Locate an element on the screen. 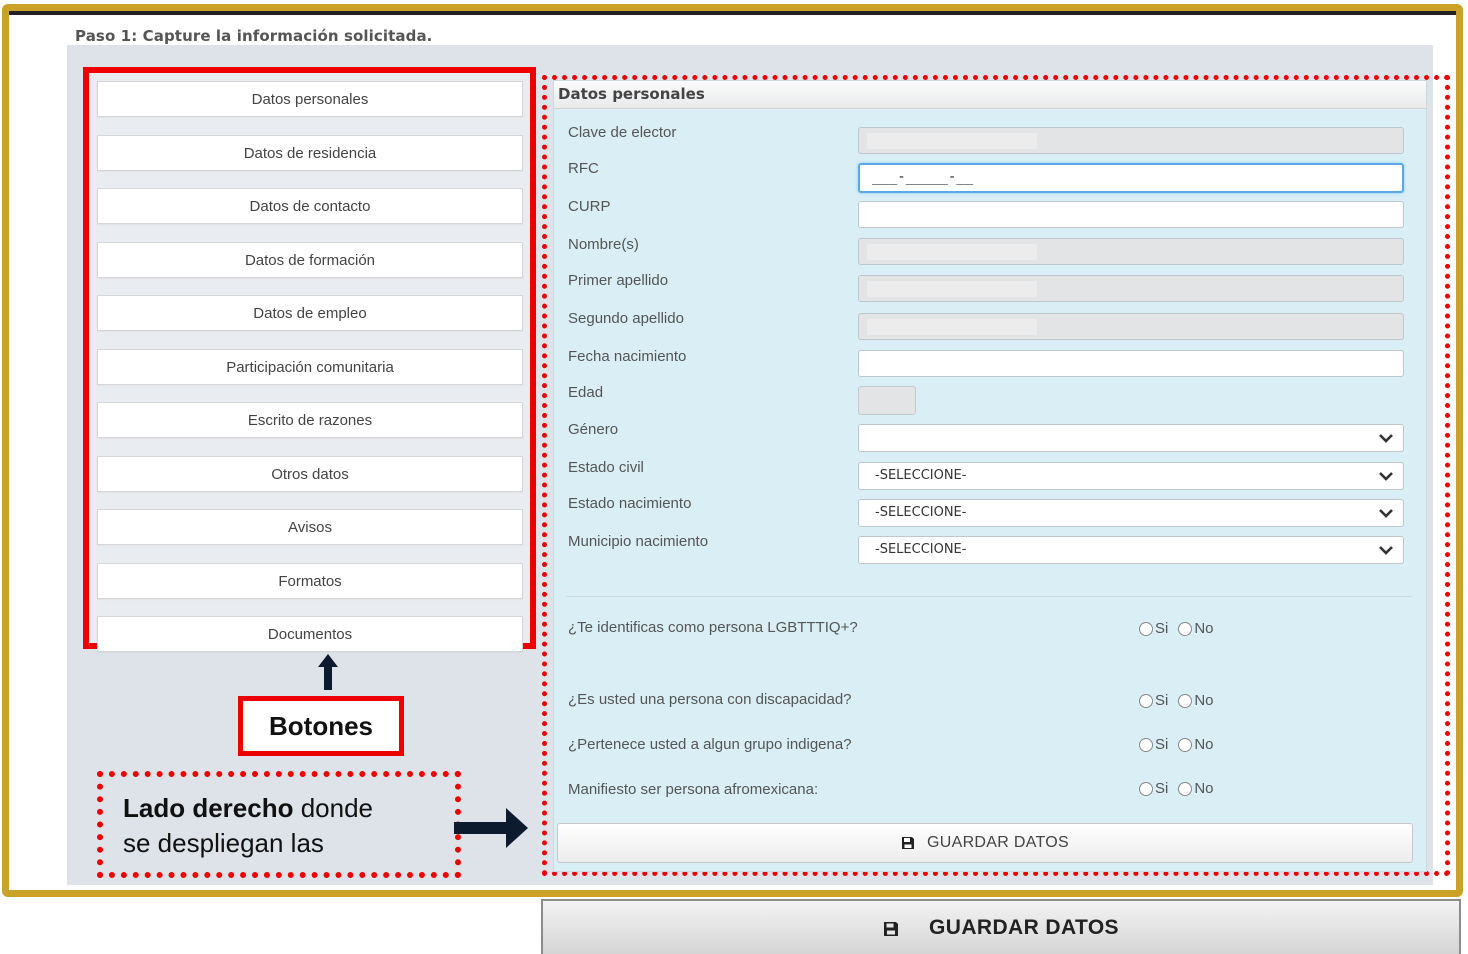 Image resolution: width=1468 pixels, height=954 pixels. note-rest-text: donde is located at coordinates (333, 808).